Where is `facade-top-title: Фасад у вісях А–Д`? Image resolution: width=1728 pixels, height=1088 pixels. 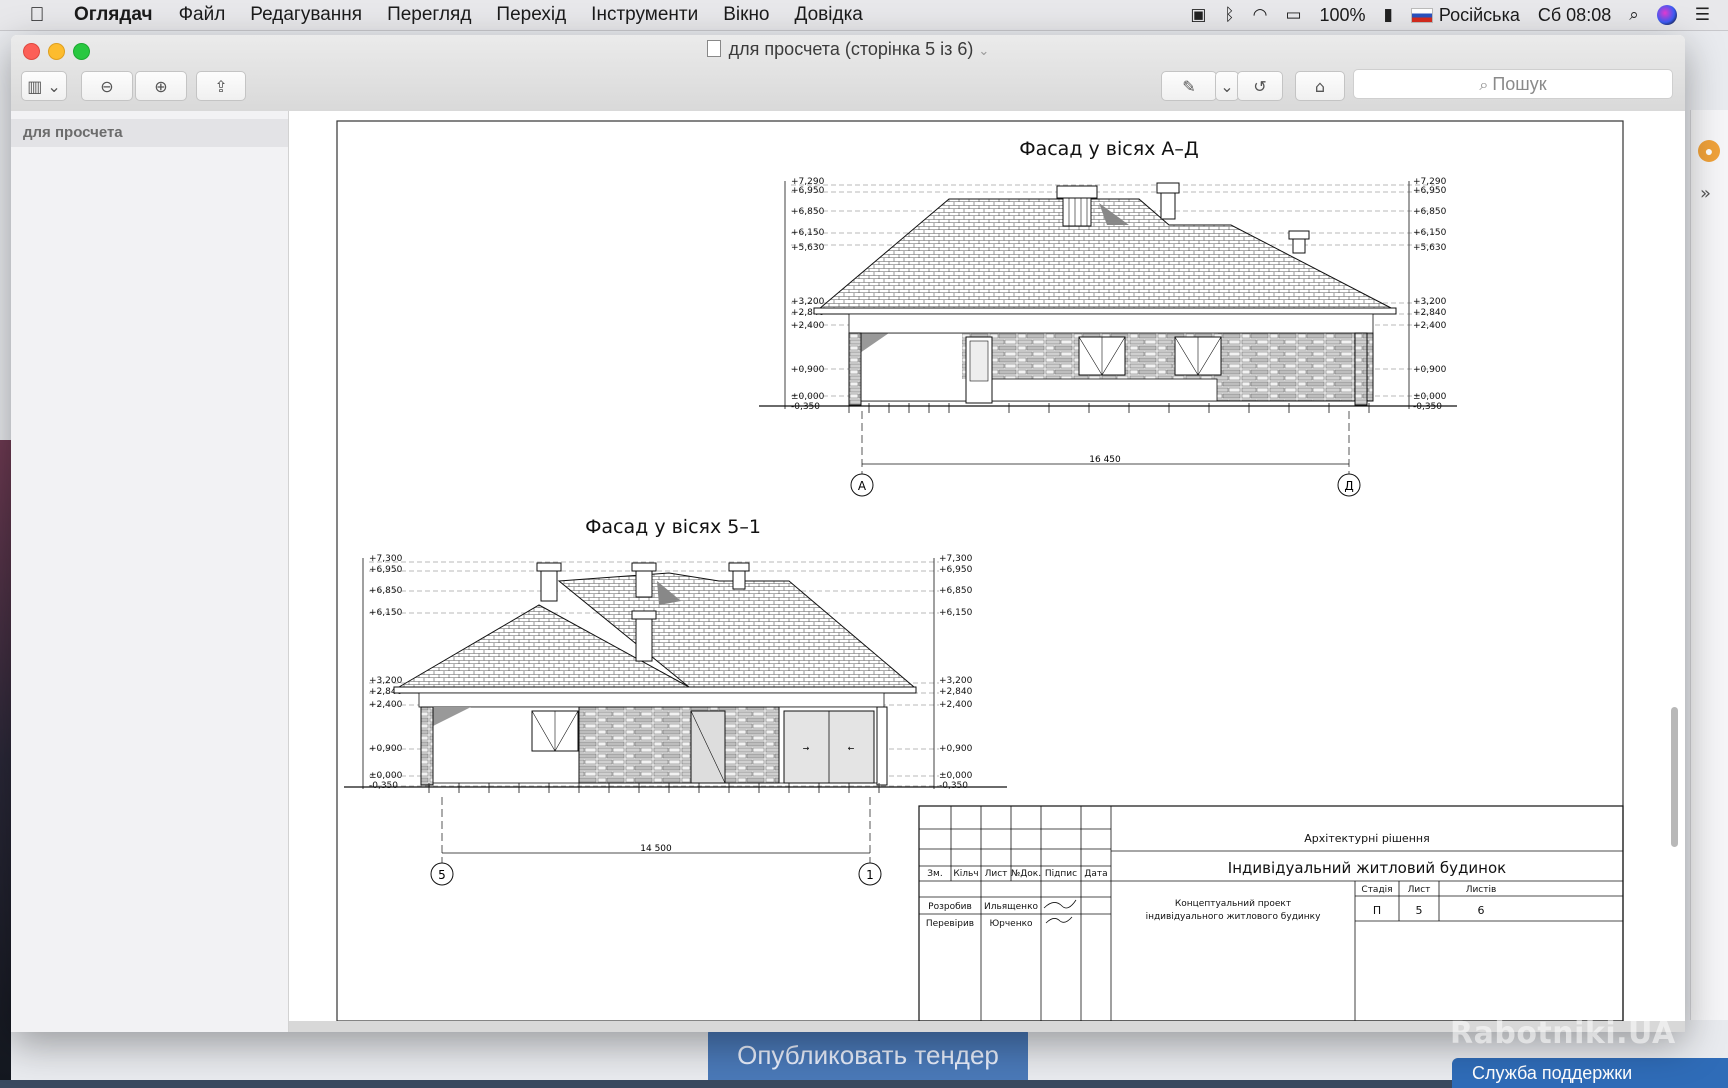
facade-top-title: Фасад у вісях А–Д is located at coordinates (1109, 149).